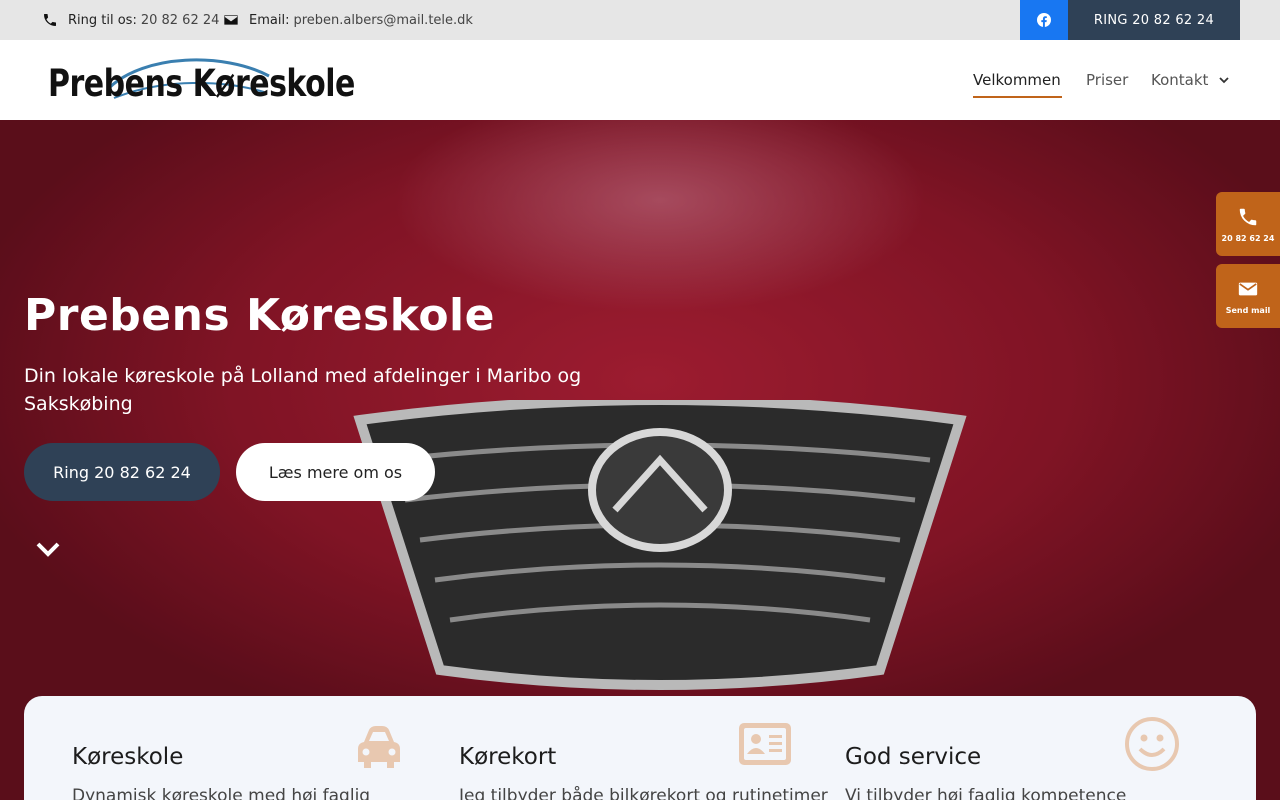 The image size is (1280, 800). What do you see at coordinates (1154, 20) in the screenshot?
I see `topbar-ring-button: RING 20 82 62 24` at bounding box center [1154, 20].